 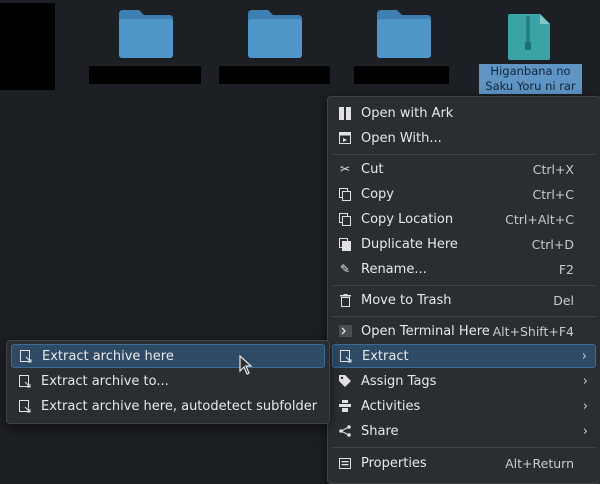 What do you see at coordinates (563, 300) in the screenshot?
I see `menu-item-shortcut: Del` at bounding box center [563, 300].